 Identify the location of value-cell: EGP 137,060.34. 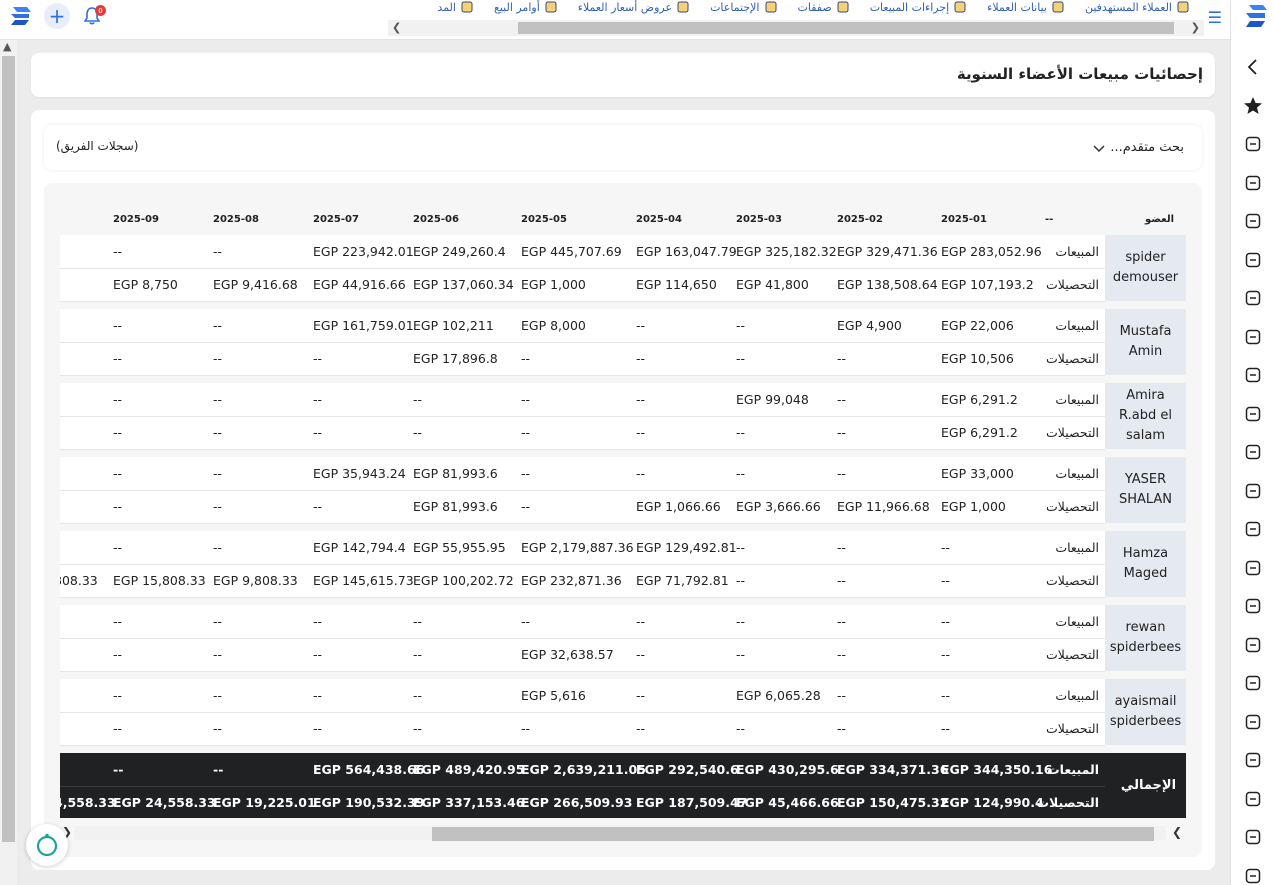
(461, 285).